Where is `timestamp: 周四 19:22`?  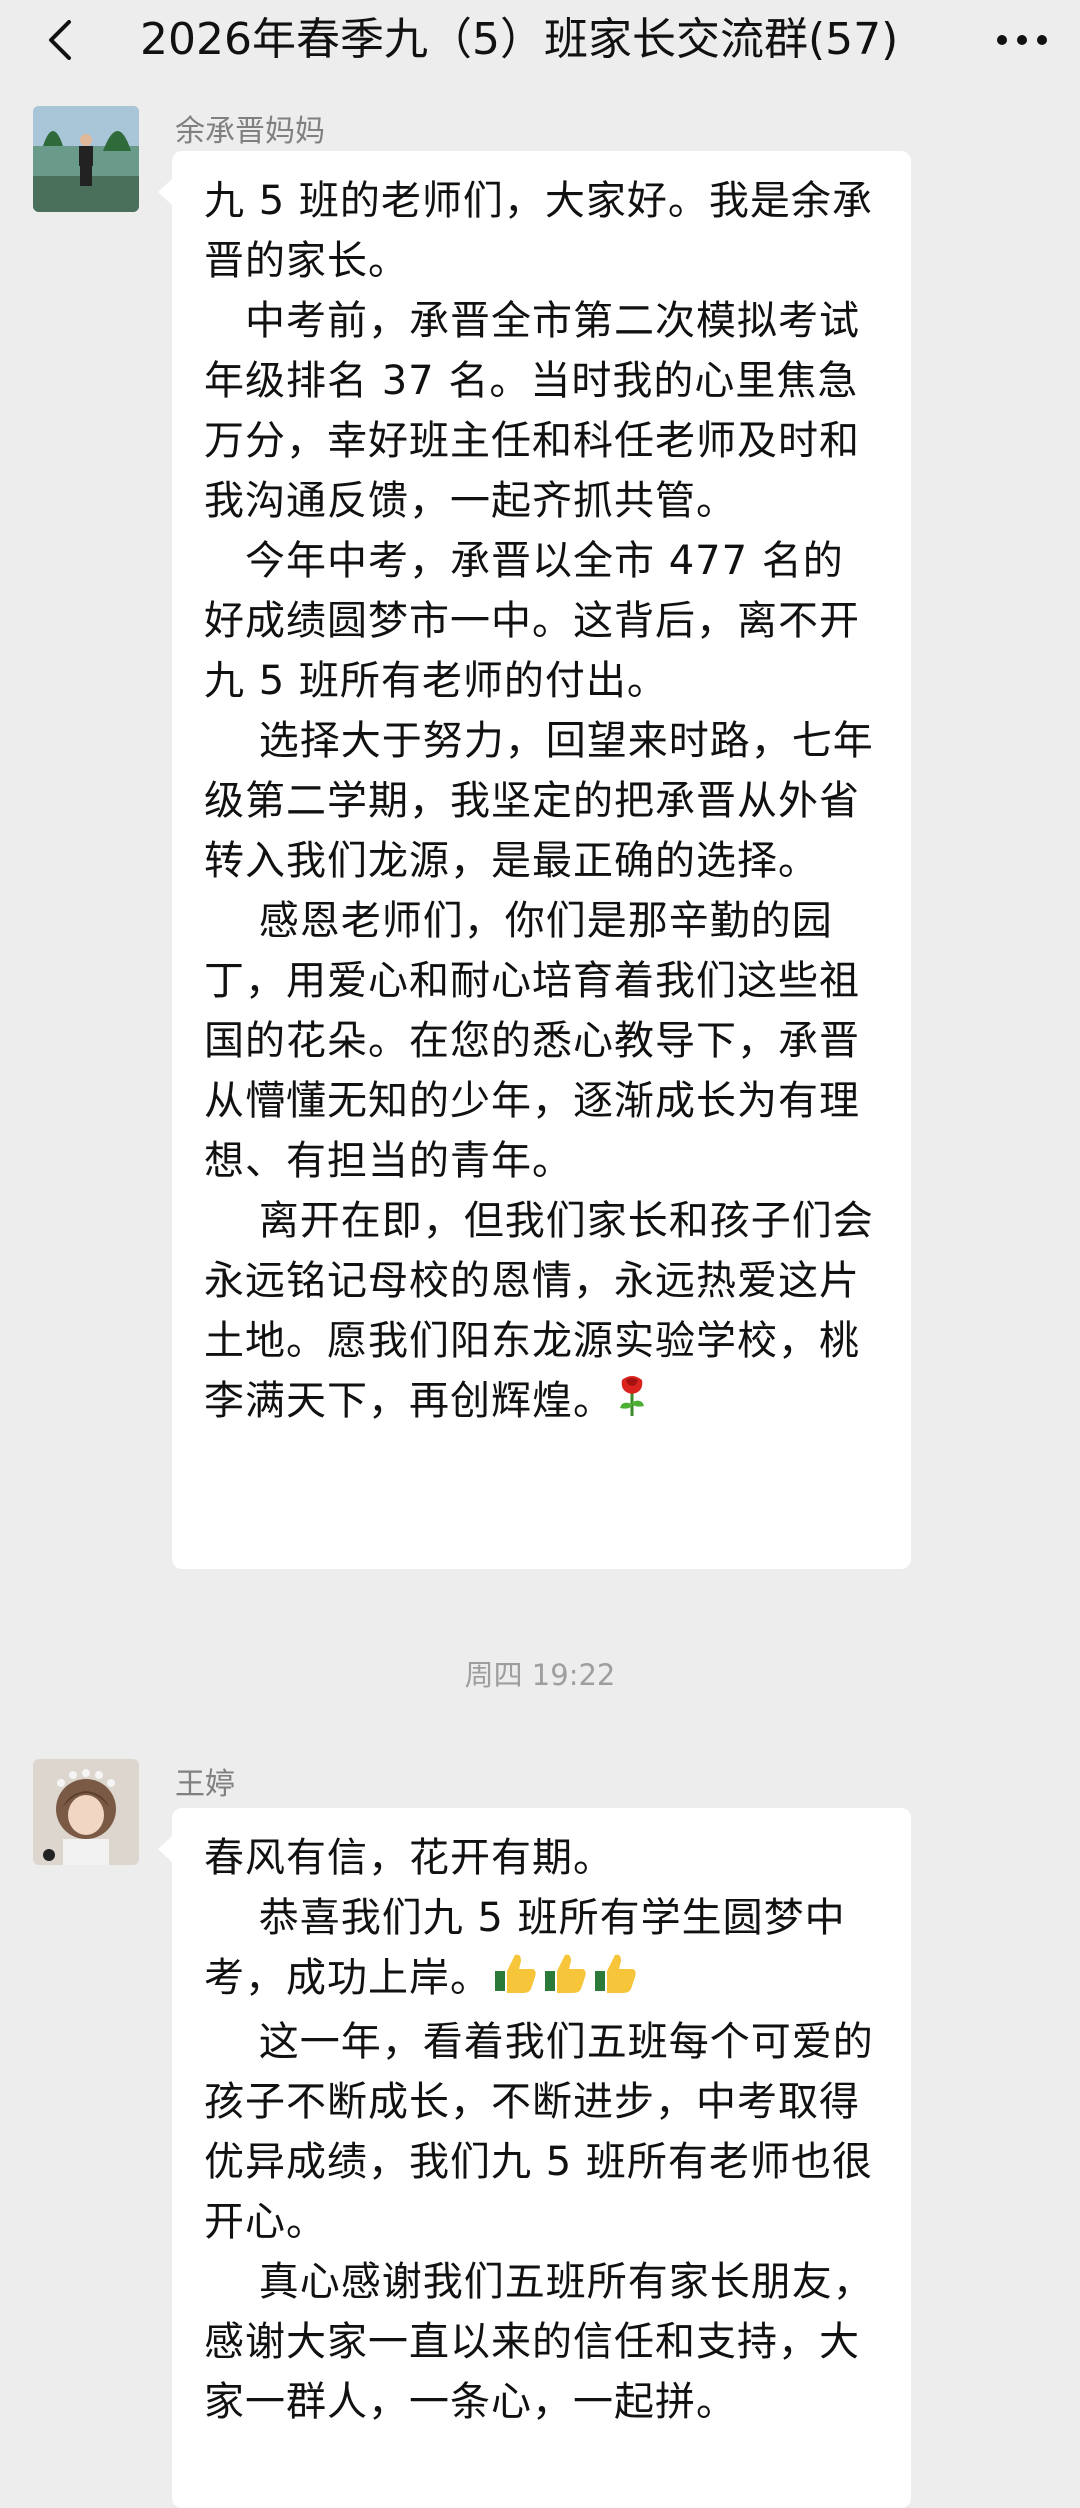 timestamp: 周四 19:22 is located at coordinates (540, 1675).